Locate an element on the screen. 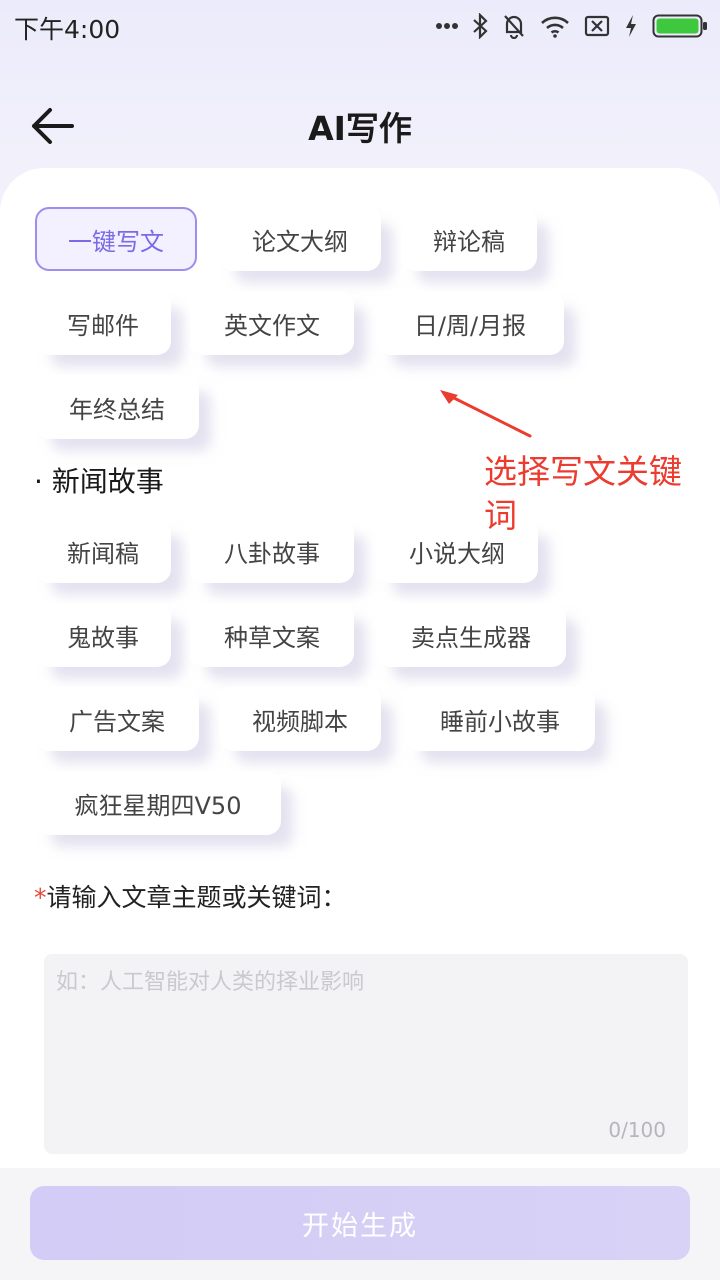 This screenshot has width=720, height=1280. bottom-bar: 开始生成 is located at coordinates (360, 1224).